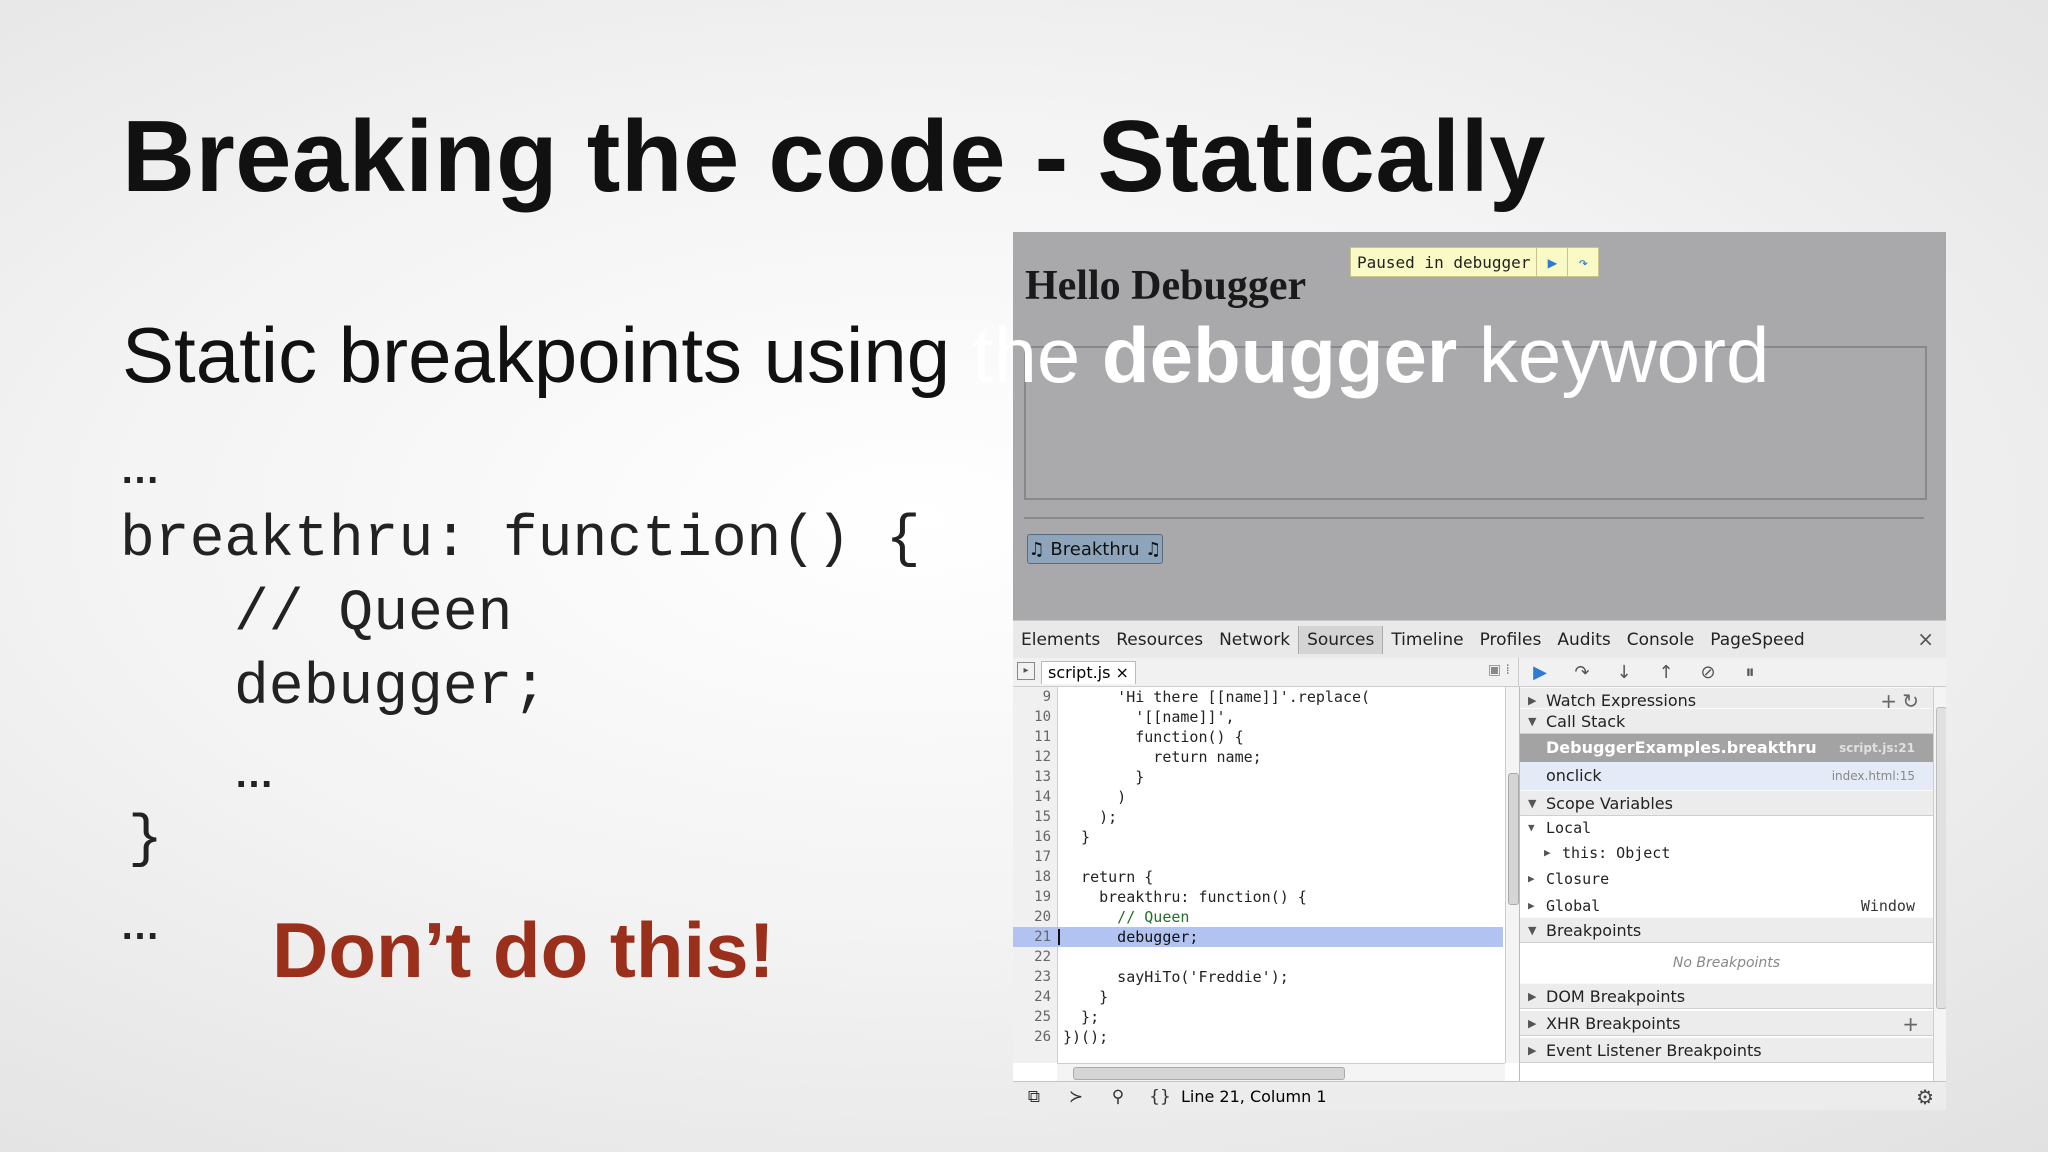 This screenshot has width=2048, height=1152. I want to click on scope-global: ▶ Global Window, so click(1726, 906).